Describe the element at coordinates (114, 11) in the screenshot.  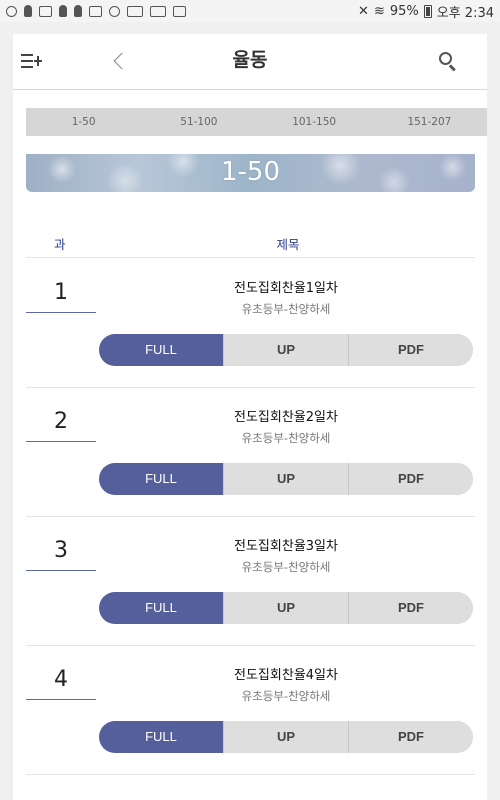
I see `sync-icon` at that location.